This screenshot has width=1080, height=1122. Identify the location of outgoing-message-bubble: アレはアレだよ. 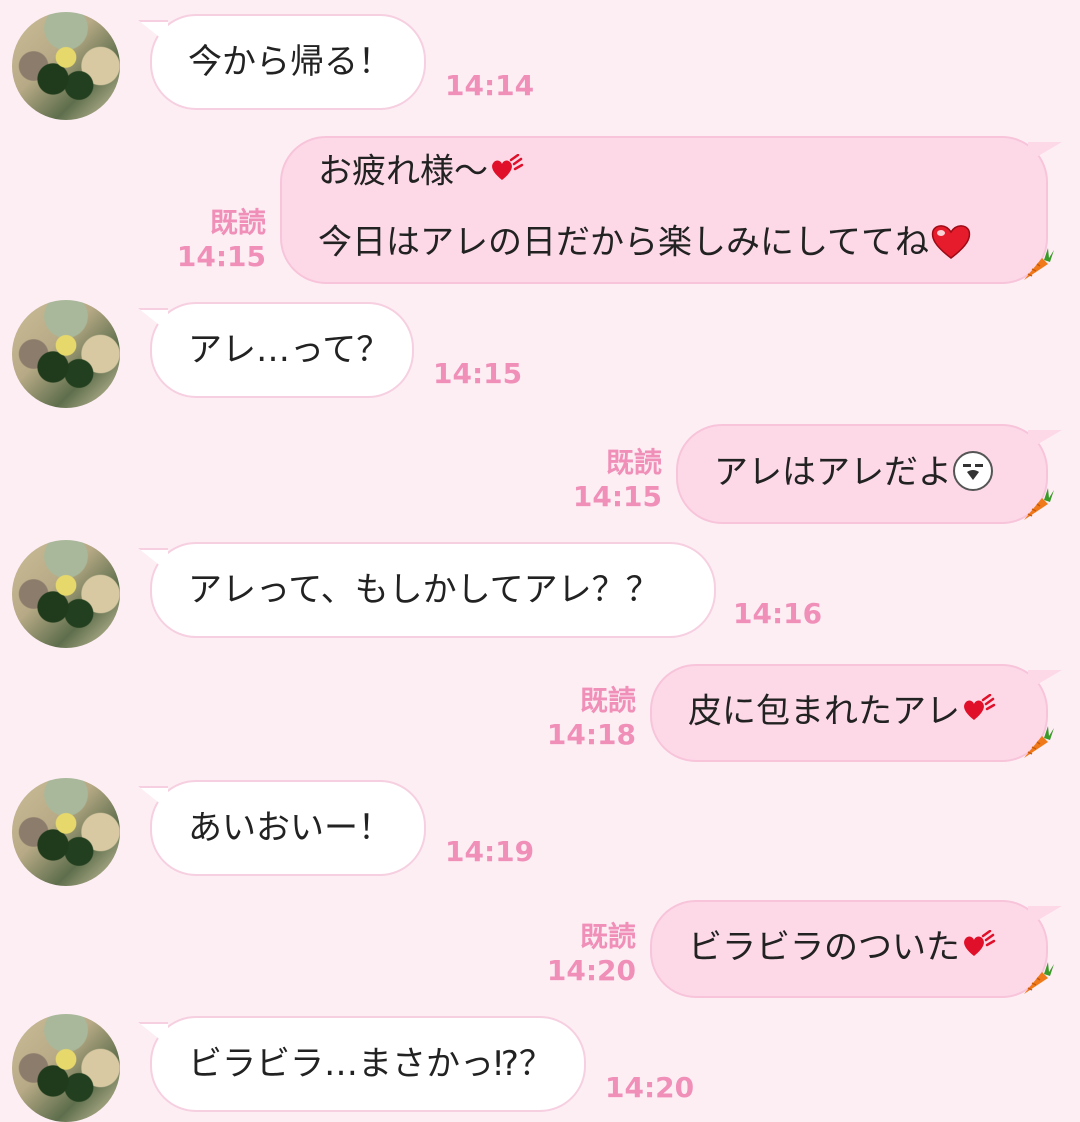
(862, 474).